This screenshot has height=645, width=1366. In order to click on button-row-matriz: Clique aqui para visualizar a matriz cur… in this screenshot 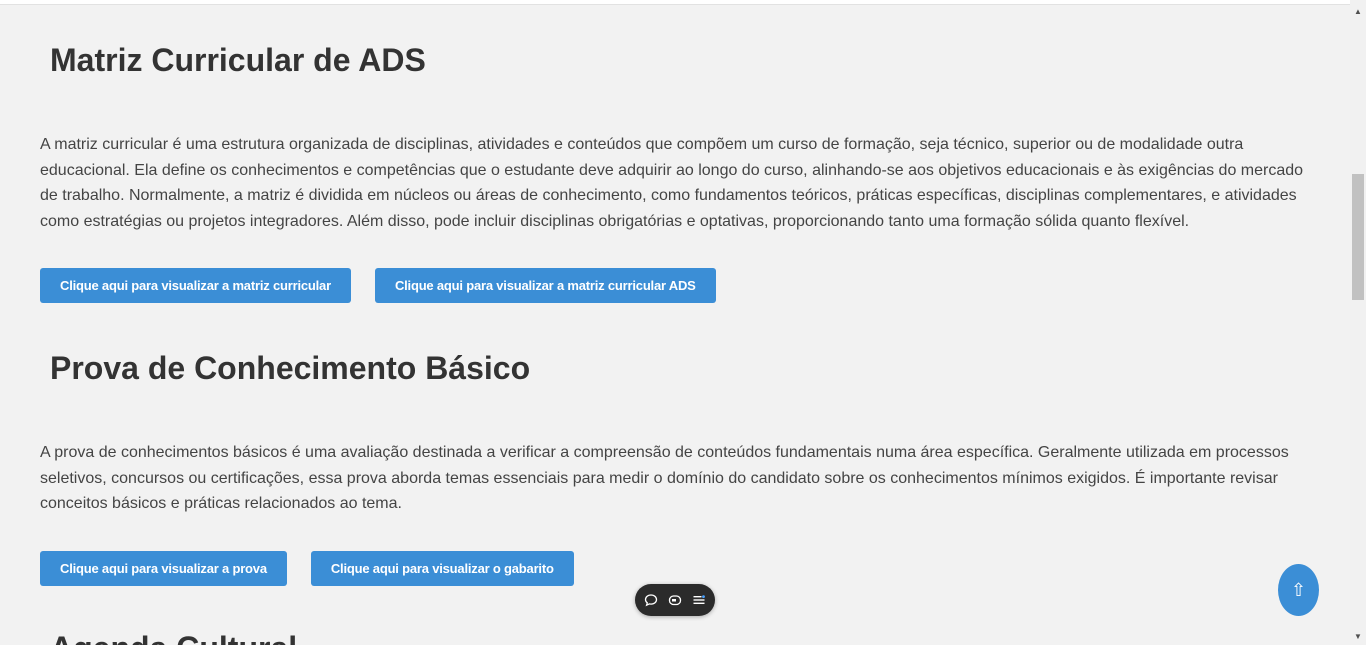, I will do `click(378, 285)`.